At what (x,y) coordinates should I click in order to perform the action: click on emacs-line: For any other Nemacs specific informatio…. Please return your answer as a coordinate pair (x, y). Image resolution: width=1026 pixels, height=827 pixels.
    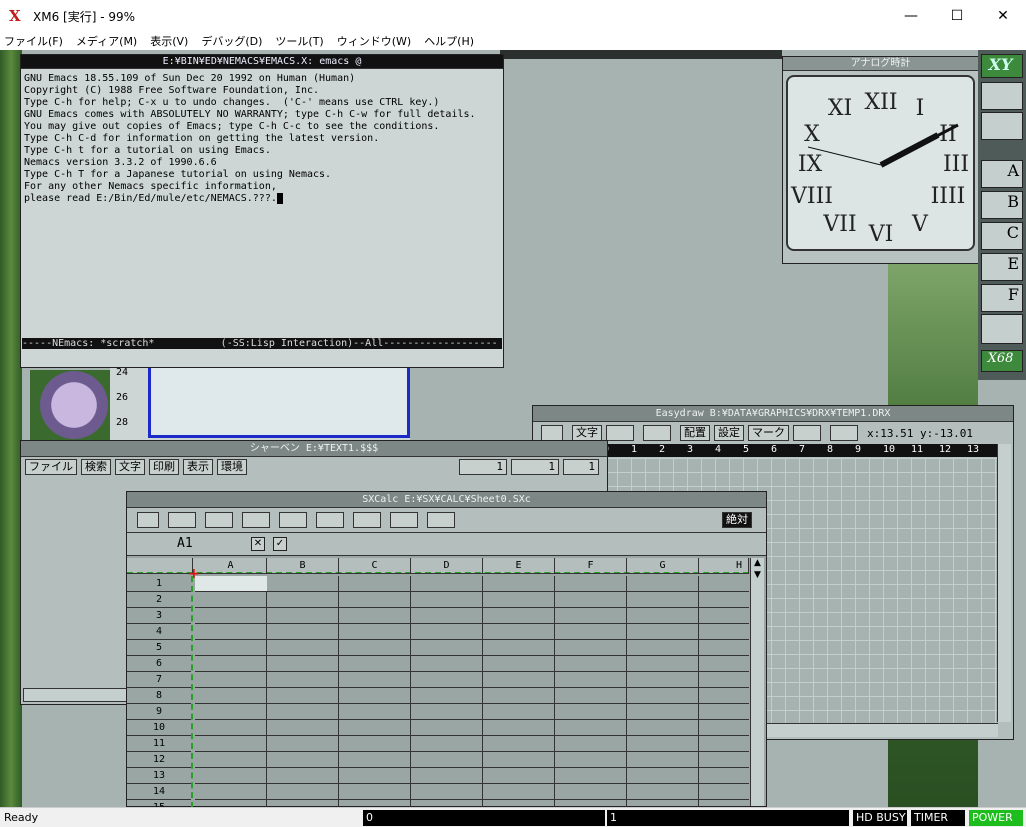
    Looking at the image, I should click on (150, 186).